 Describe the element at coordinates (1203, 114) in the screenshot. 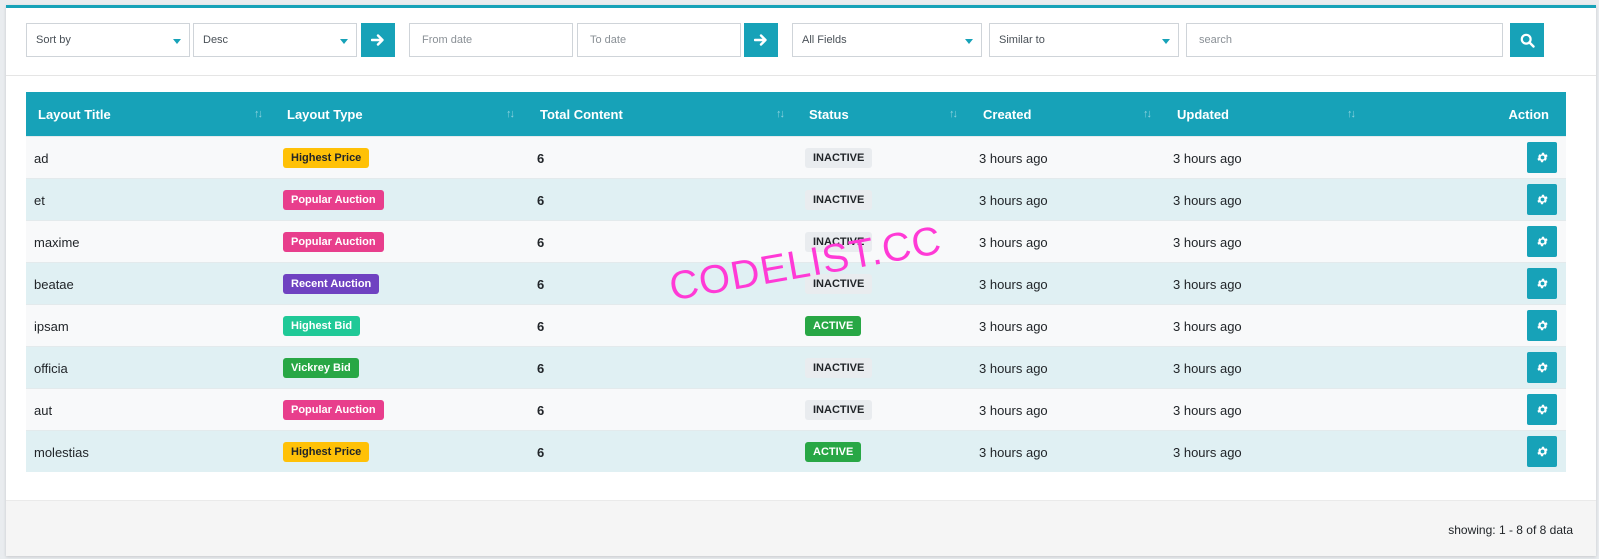

I see `header-updated: Updated` at that location.